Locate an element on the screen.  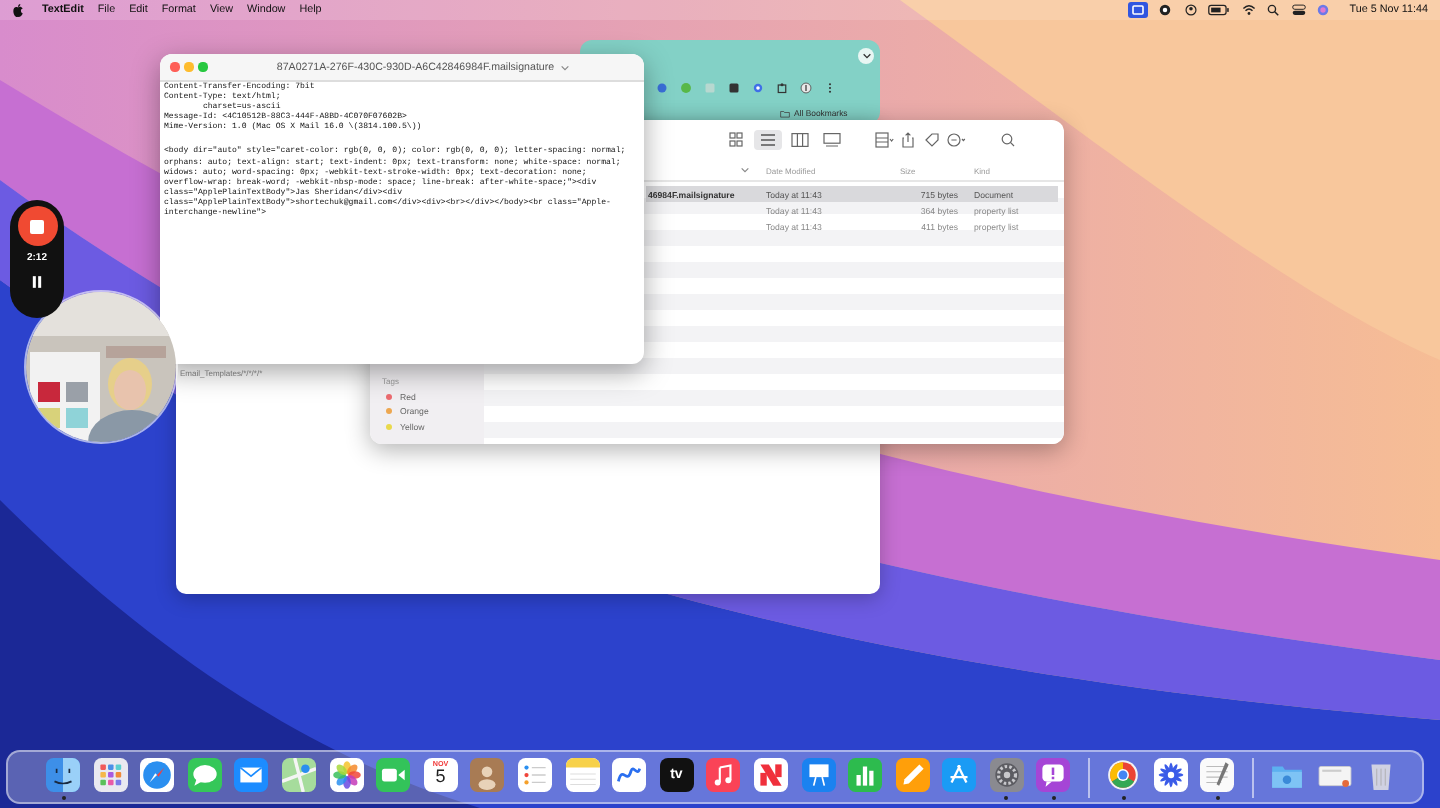
envelope-icon is located at coordinates (251, 775).